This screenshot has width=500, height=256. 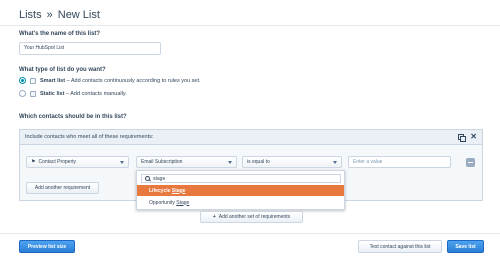 What do you see at coordinates (53, 80) in the screenshot?
I see `smart-list-name: Smart list` at bounding box center [53, 80].